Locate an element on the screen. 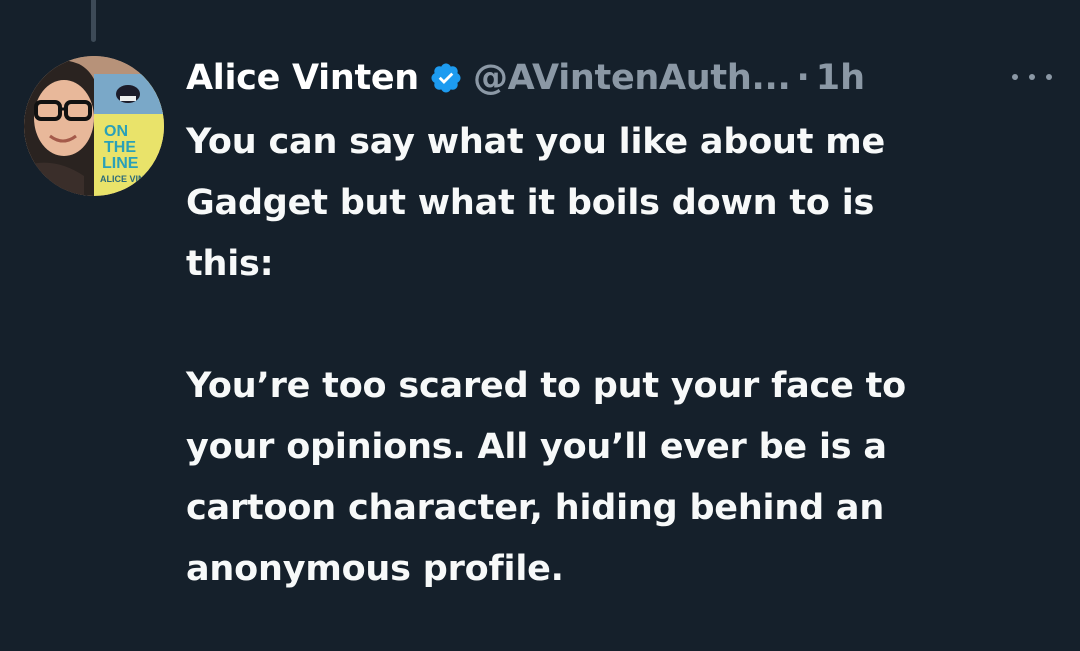  tweet-header: Alice Vinten @AVintenAuth... · 1h is located at coordinates (525, 78).